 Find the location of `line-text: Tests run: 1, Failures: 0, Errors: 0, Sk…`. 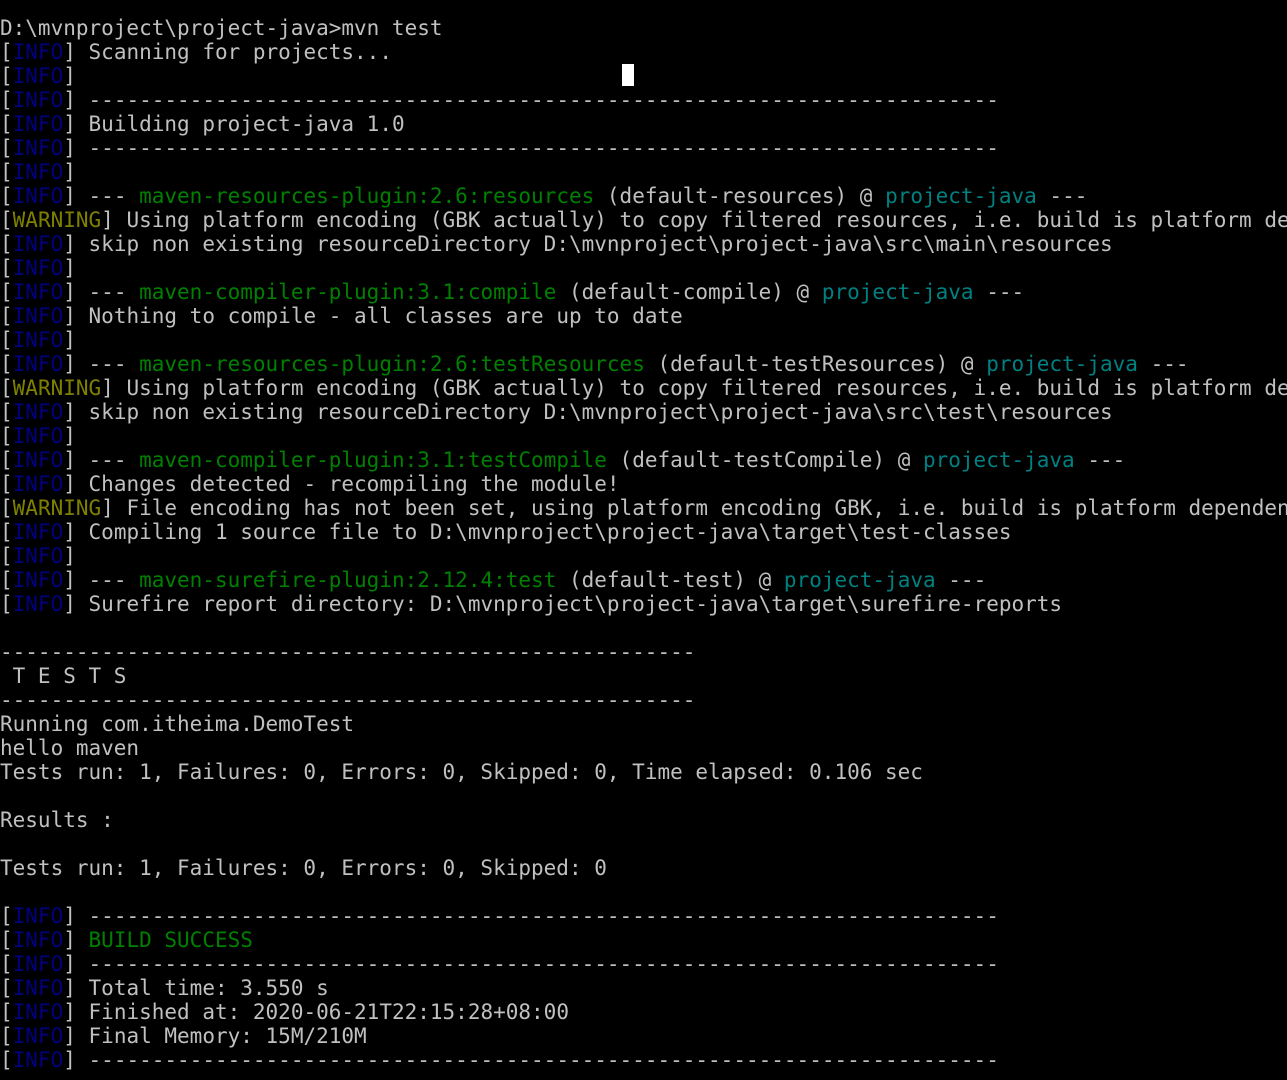

line-text: Tests run: 1, Failures: 0, Errors: 0, Sk… is located at coordinates (461, 772).